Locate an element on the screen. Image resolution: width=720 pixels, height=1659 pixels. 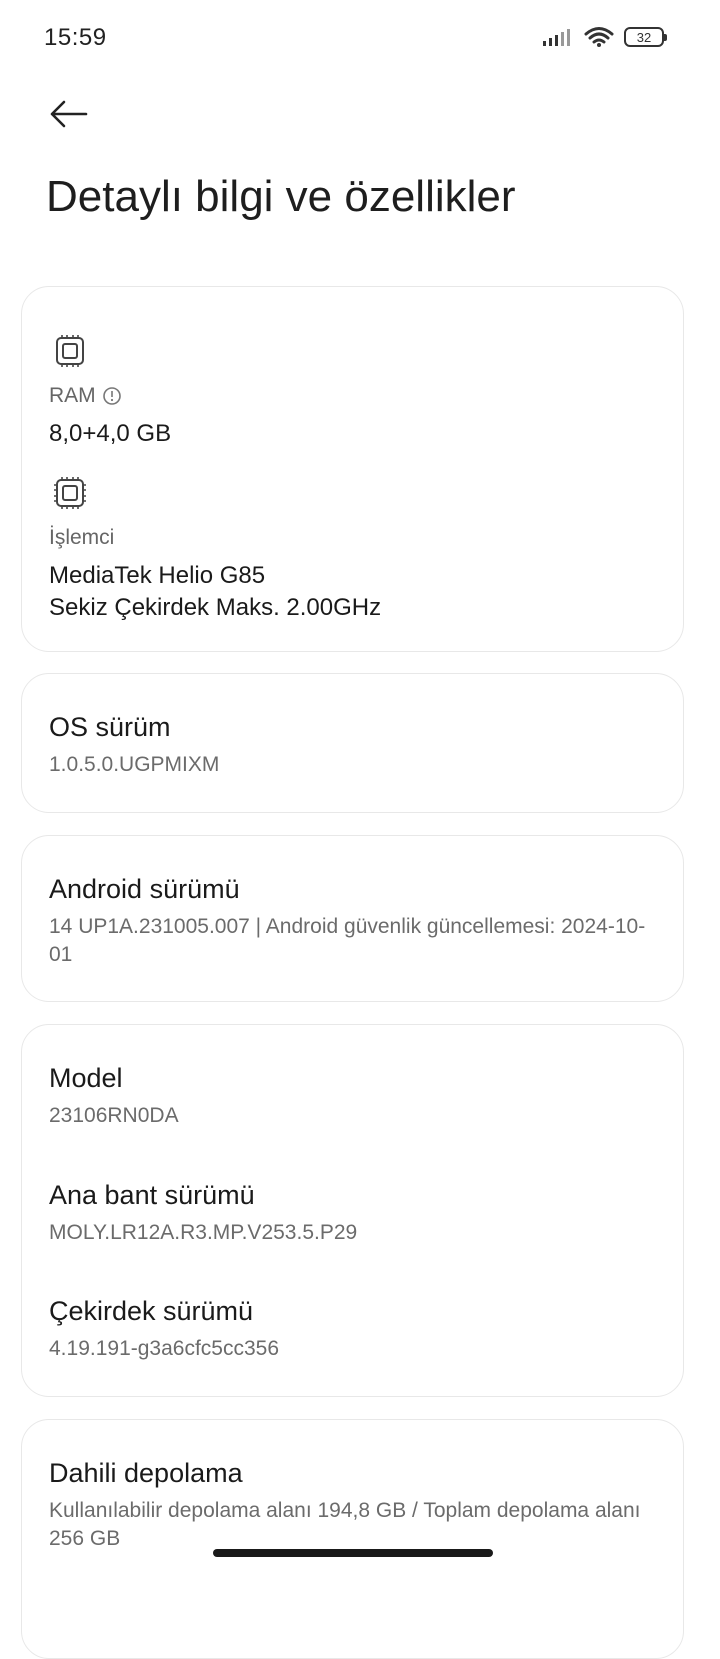
os-version-card: OS sürüm 1.0.5.0.UGPMIXM is located at coordinates (352, 743).